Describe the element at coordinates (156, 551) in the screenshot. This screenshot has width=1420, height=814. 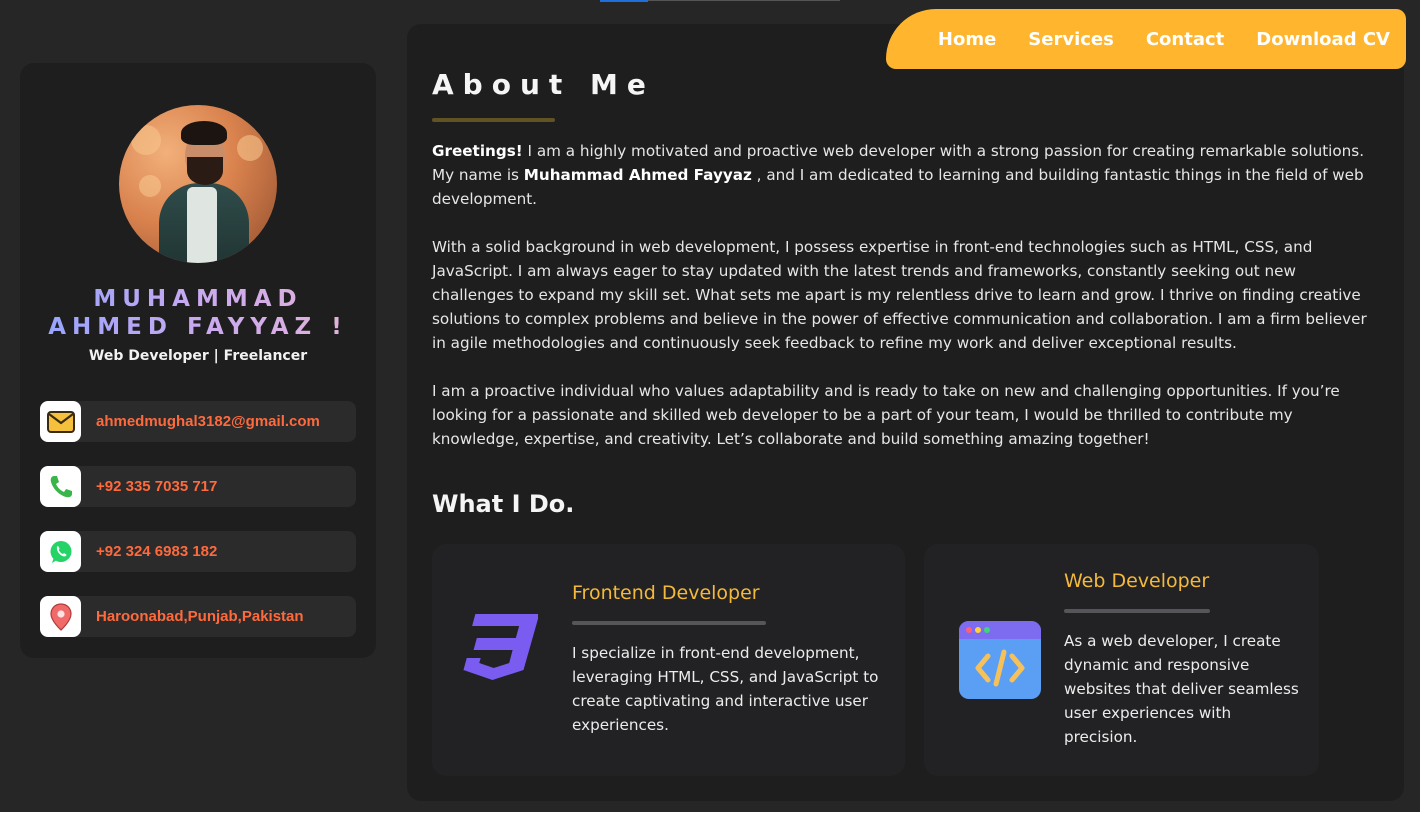
I see `contact-whatsapp-text: +92 324 6983 182` at that location.